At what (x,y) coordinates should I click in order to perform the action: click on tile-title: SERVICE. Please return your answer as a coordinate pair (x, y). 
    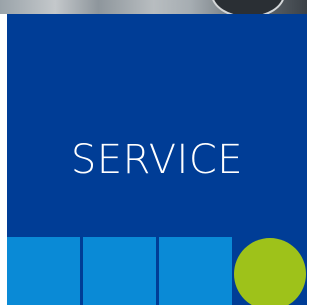
    Looking at the image, I should click on (157, 160).